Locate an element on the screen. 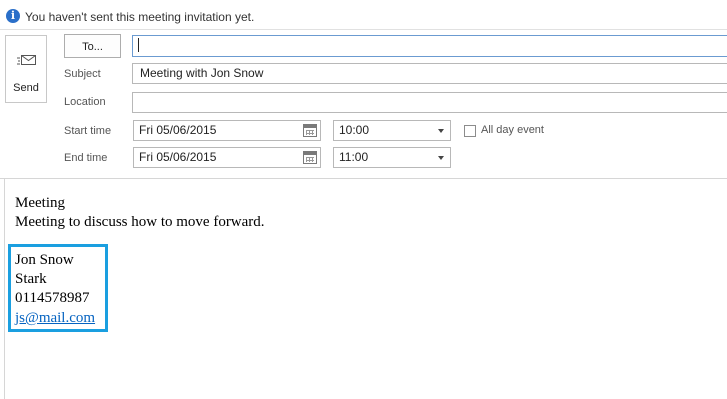 This screenshot has width=727, height=399. signature-name: Jon Snow is located at coordinates (44, 260).